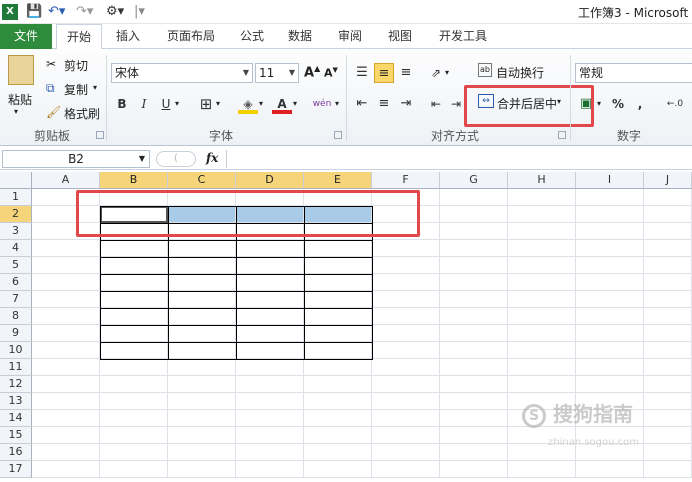 The image size is (692, 482). I want to click on phonetic-dropdown-icon: ▾, so click(337, 103).